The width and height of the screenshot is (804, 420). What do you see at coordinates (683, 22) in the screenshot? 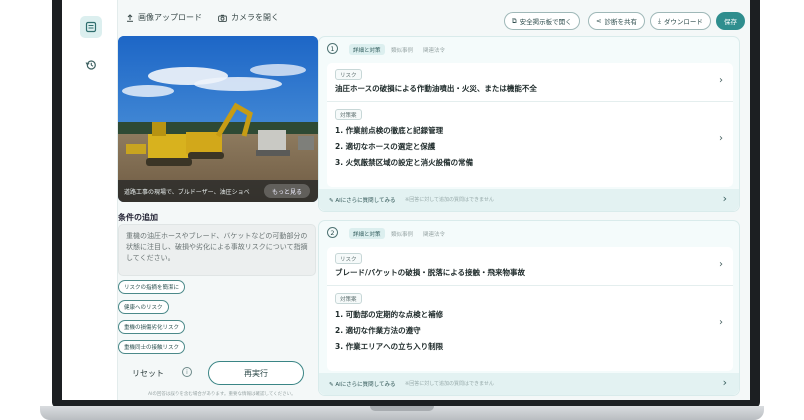
I see `download-label: ダウンロード` at bounding box center [683, 22].